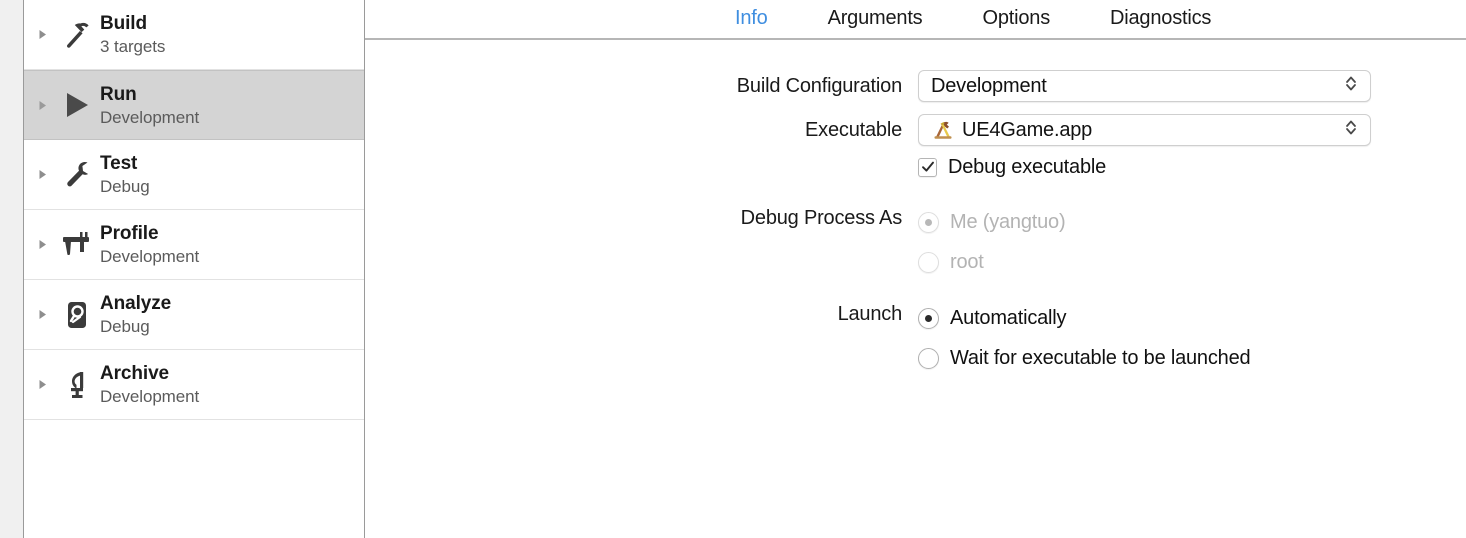 Image resolution: width=1466 pixels, height=538 pixels. Describe the element at coordinates (39, 314) in the screenshot. I see `disclosure-triangle-analyze` at that location.